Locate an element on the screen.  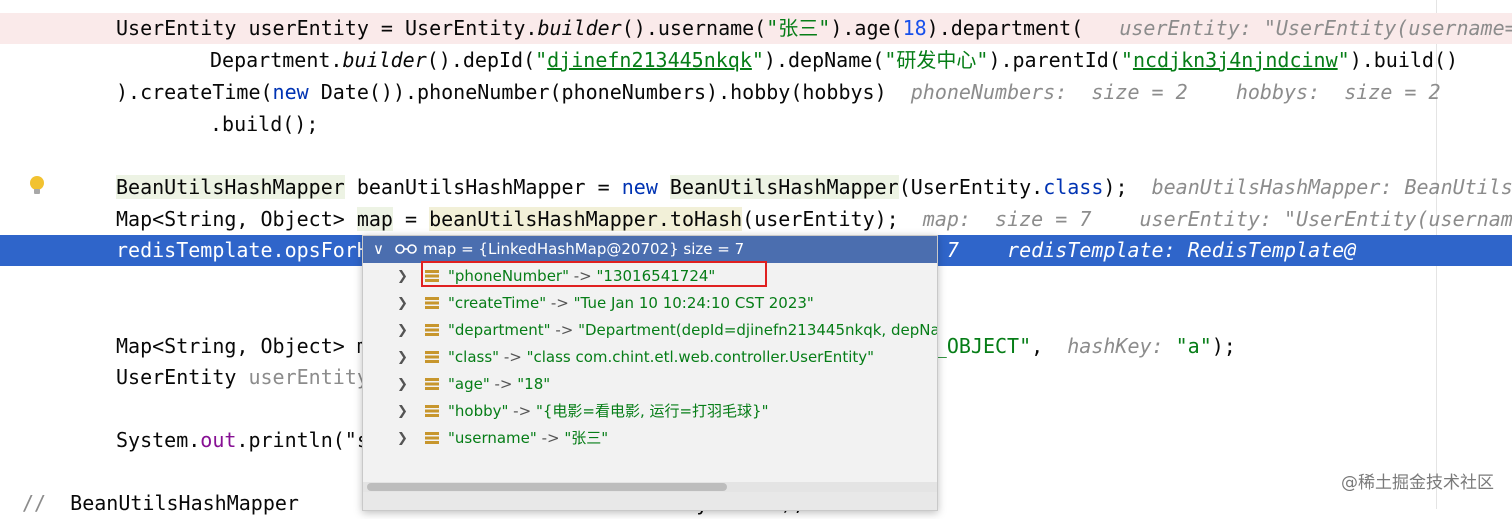
entry-text: "username" -> "张三" is located at coordinates (528, 438).